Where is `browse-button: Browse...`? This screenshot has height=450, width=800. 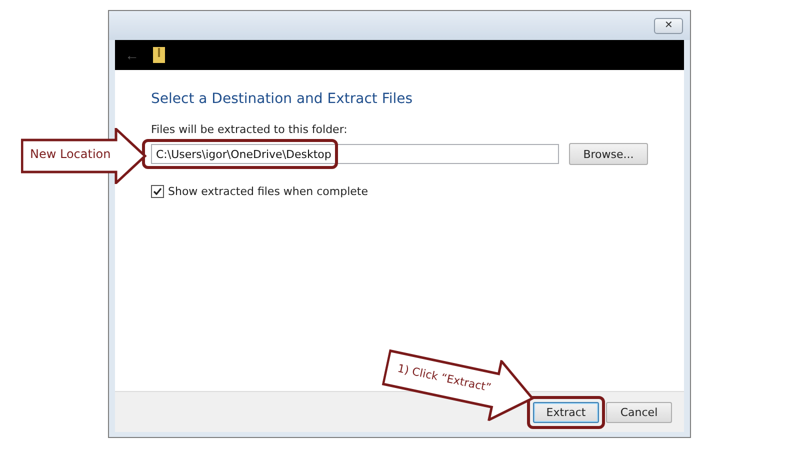 browse-button: Browse... is located at coordinates (608, 154).